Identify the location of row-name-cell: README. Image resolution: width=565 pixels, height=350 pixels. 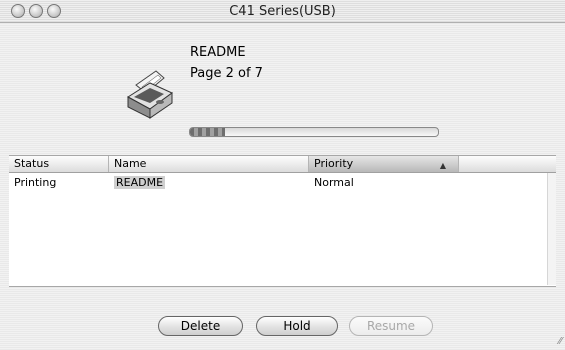
(209, 183).